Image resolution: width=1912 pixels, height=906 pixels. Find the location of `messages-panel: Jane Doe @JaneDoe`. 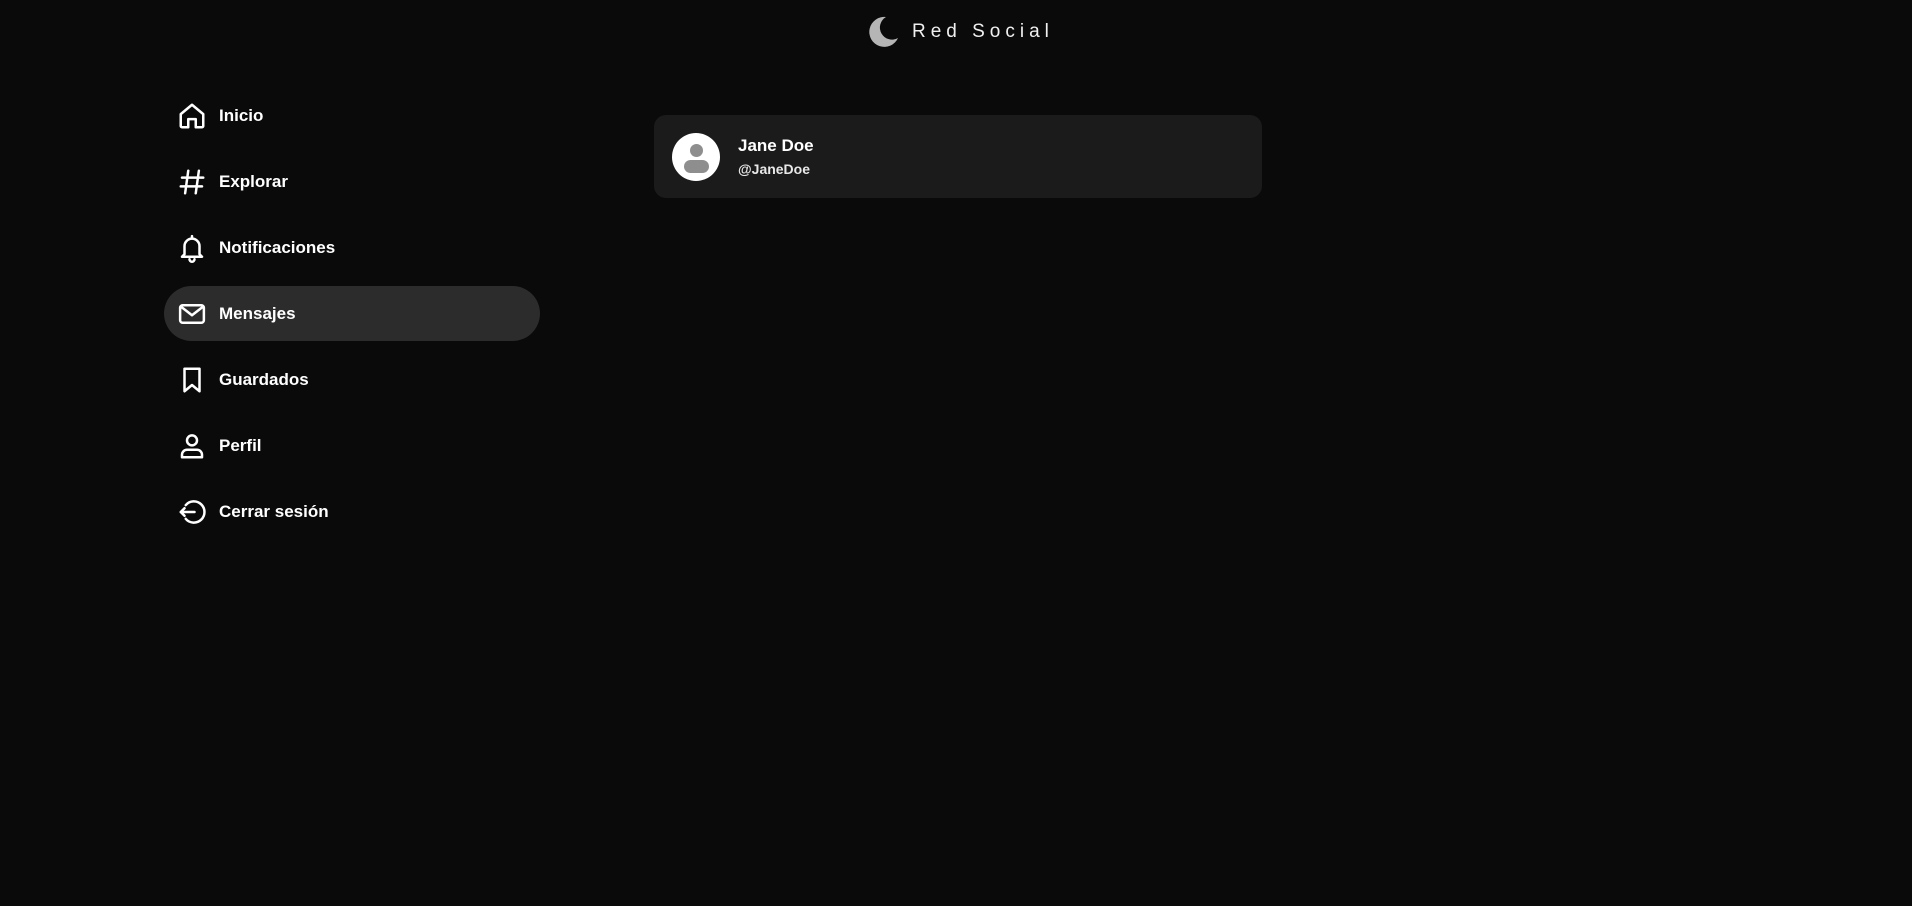

messages-panel: Jane Doe @JaneDoe is located at coordinates (958, 156).